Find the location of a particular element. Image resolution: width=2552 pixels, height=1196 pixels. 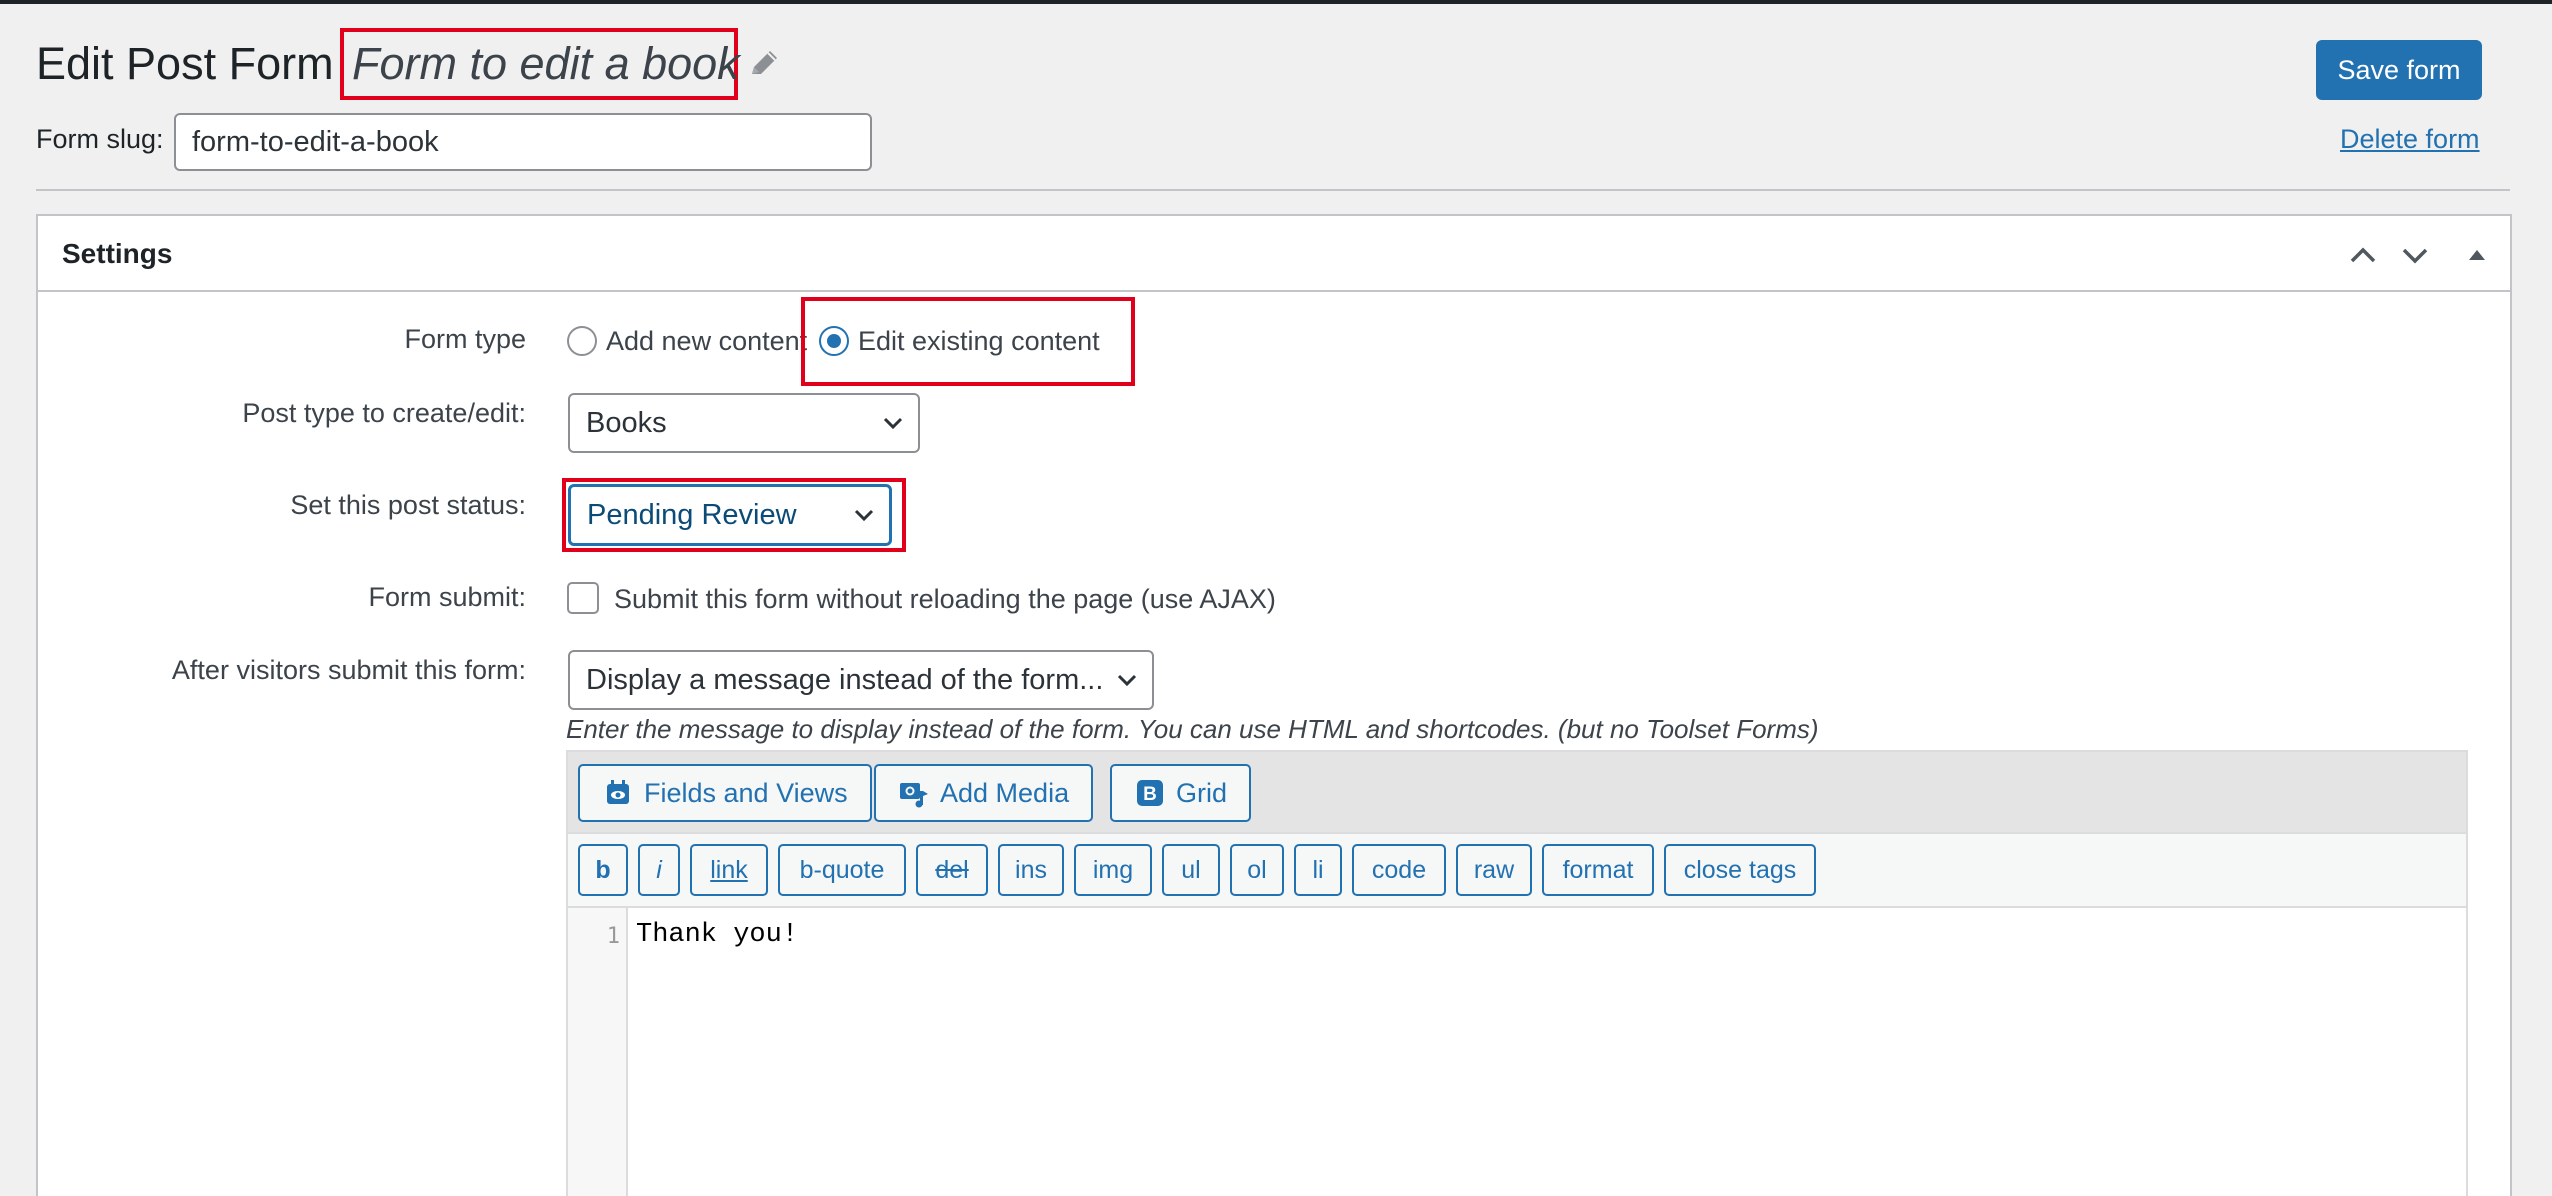

quicktag-bold-button: b is located at coordinates (603, 870).